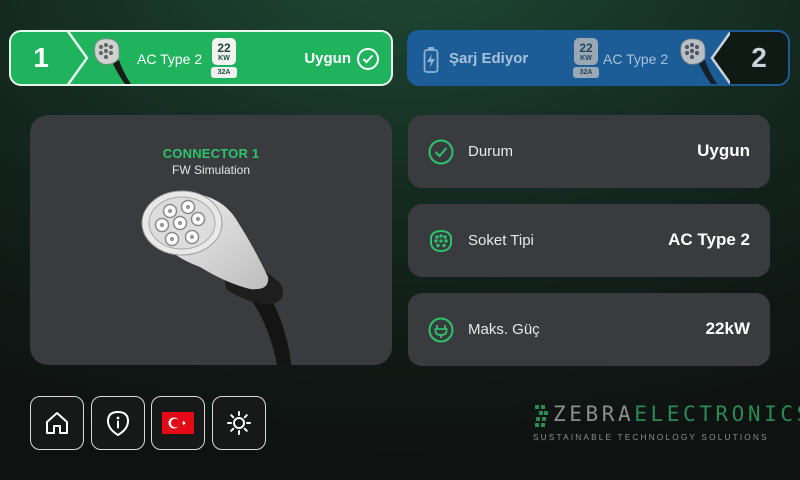 Image resolution: width=800 pixels, height=480 pixels. I want to click on connector-card-subtitle: FW Simulation, so click(211, 170).